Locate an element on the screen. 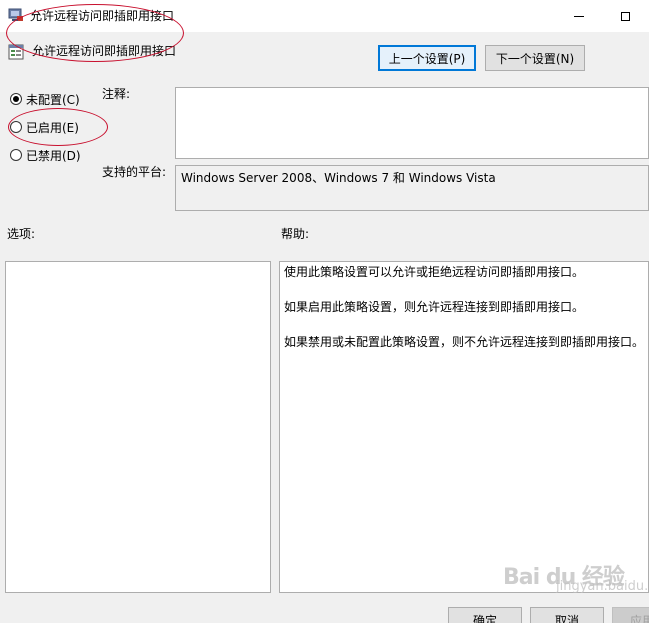 Image resolution: width=649 pixels, height=623 pixels. help-paragraph: 如果禁用或未配置此策略设置，则不允许远程连接到即插即用接口。 is located at coordinates (464, 342).